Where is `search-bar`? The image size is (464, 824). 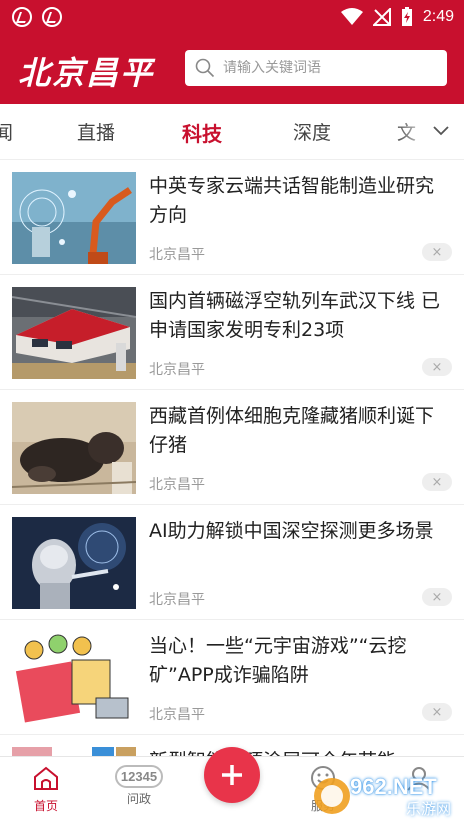 search-bar is located at coordinates (316, 68).